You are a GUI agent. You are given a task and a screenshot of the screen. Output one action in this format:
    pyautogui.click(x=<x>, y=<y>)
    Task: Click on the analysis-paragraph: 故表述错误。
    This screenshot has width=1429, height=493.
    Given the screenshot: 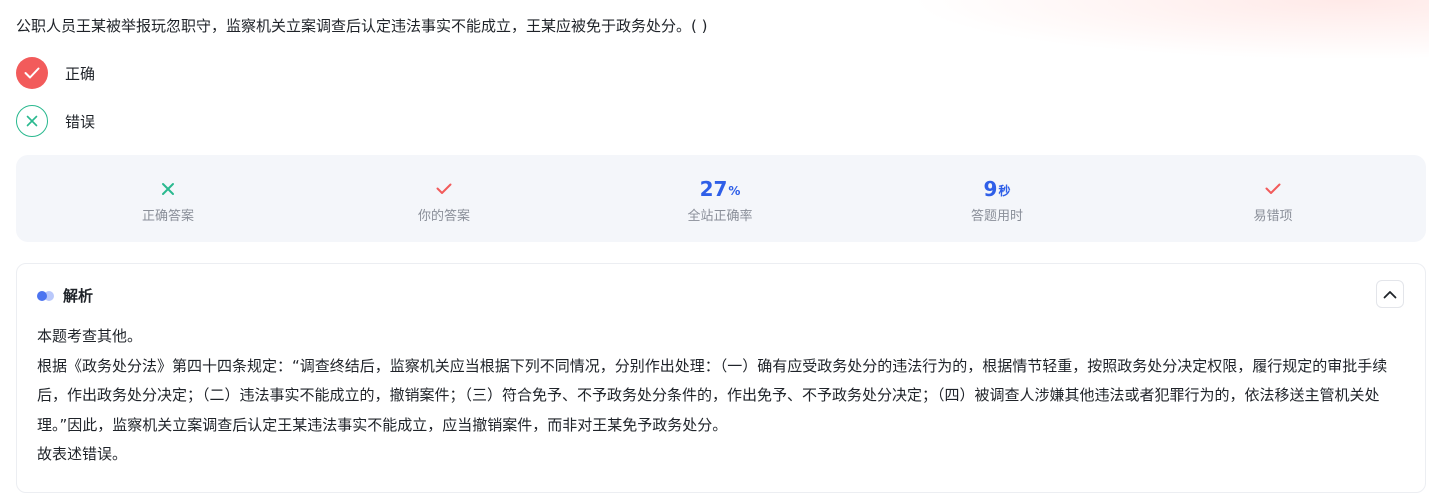 What is the action you would take?
    pyautogui.click(x=82, y=454)
    